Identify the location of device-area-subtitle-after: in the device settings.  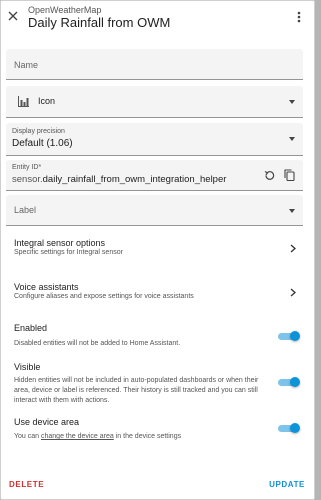
(147, 436).